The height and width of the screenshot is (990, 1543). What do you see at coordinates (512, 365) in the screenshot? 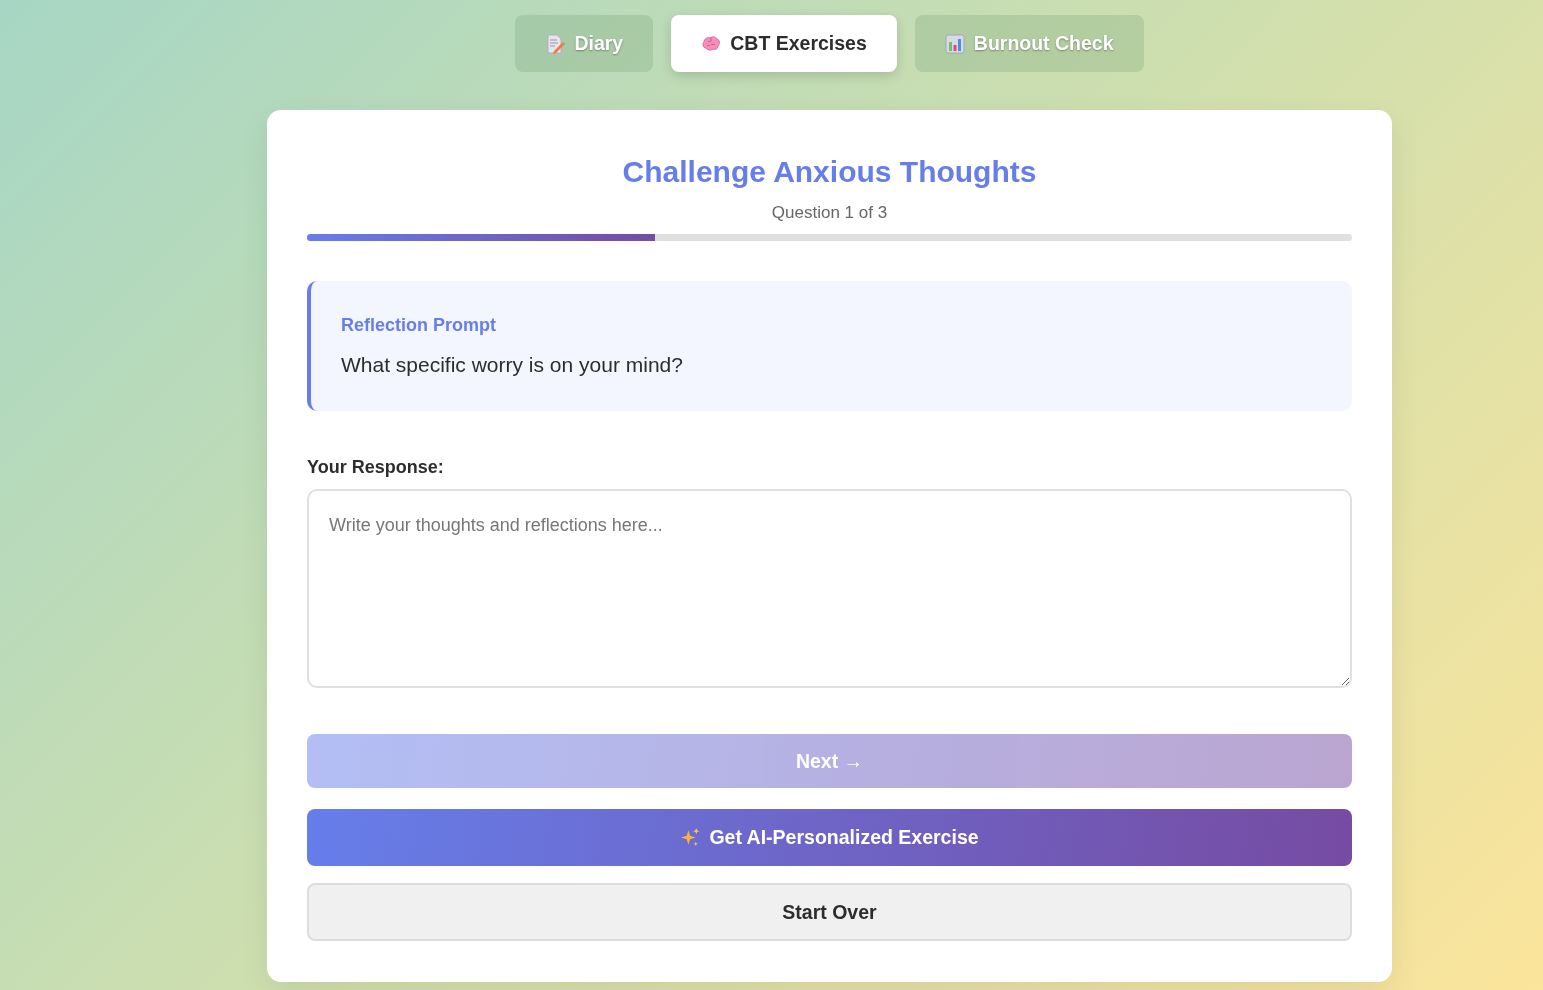
I see `prompt-question: What specific worry is on your mind?` at bounding box center [512, 365].